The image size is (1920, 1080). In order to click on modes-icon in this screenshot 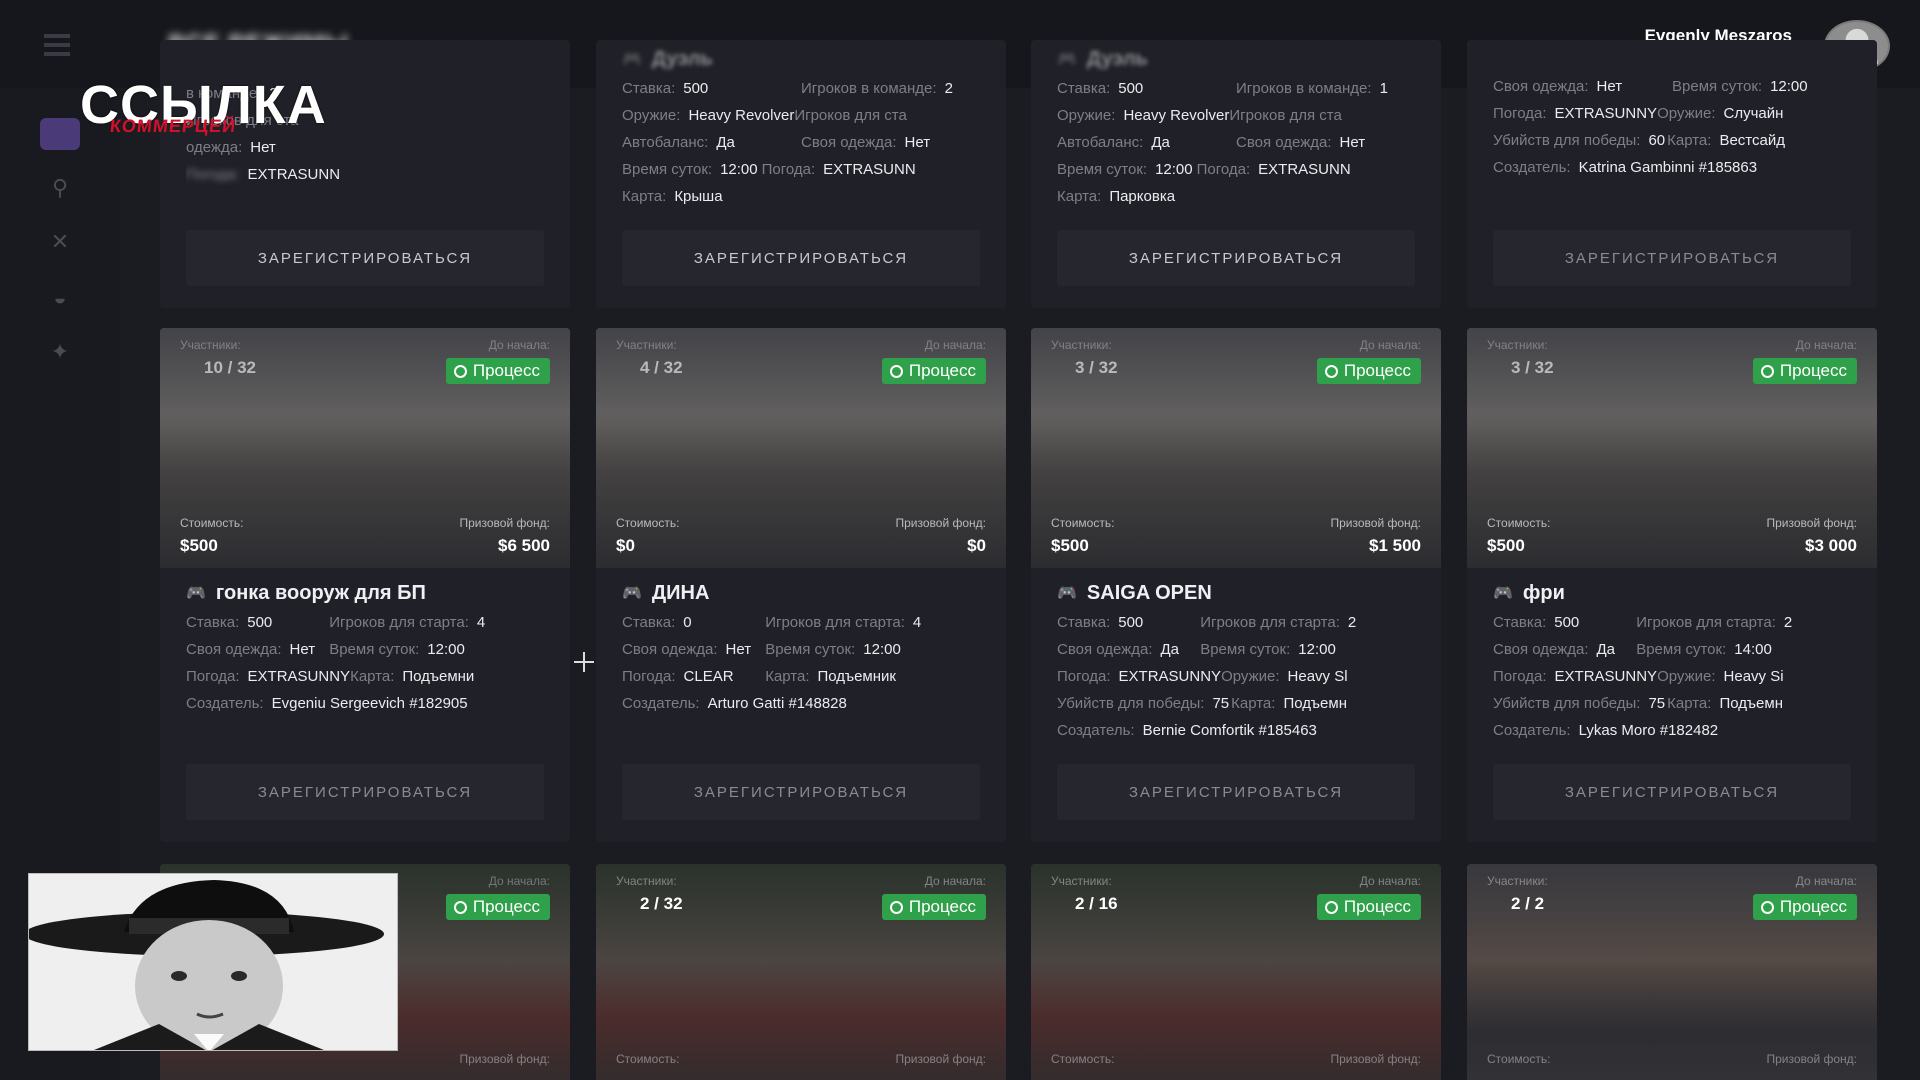, I will do `click(60, 134)`.